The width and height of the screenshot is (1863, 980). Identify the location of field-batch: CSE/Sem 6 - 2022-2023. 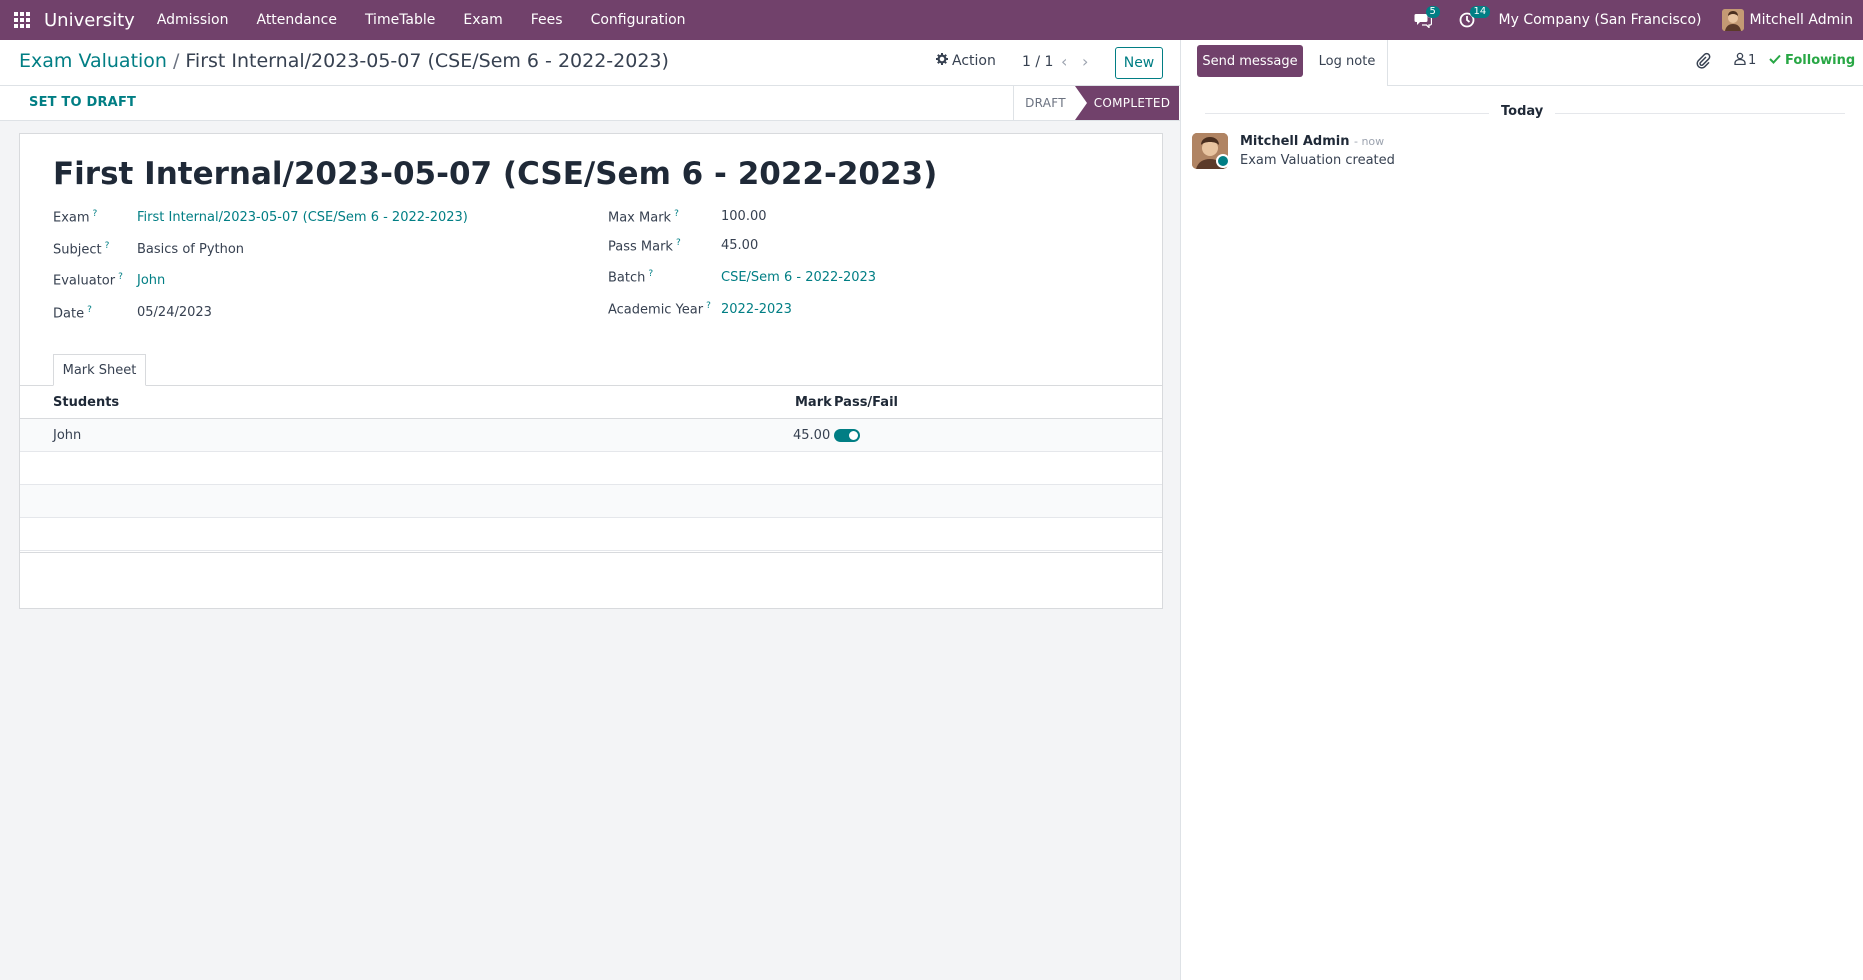
(798, 277).